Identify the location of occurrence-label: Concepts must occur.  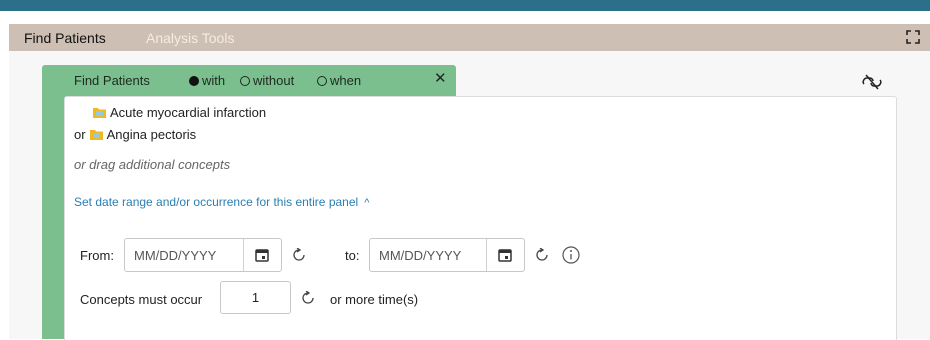
(141, 299).